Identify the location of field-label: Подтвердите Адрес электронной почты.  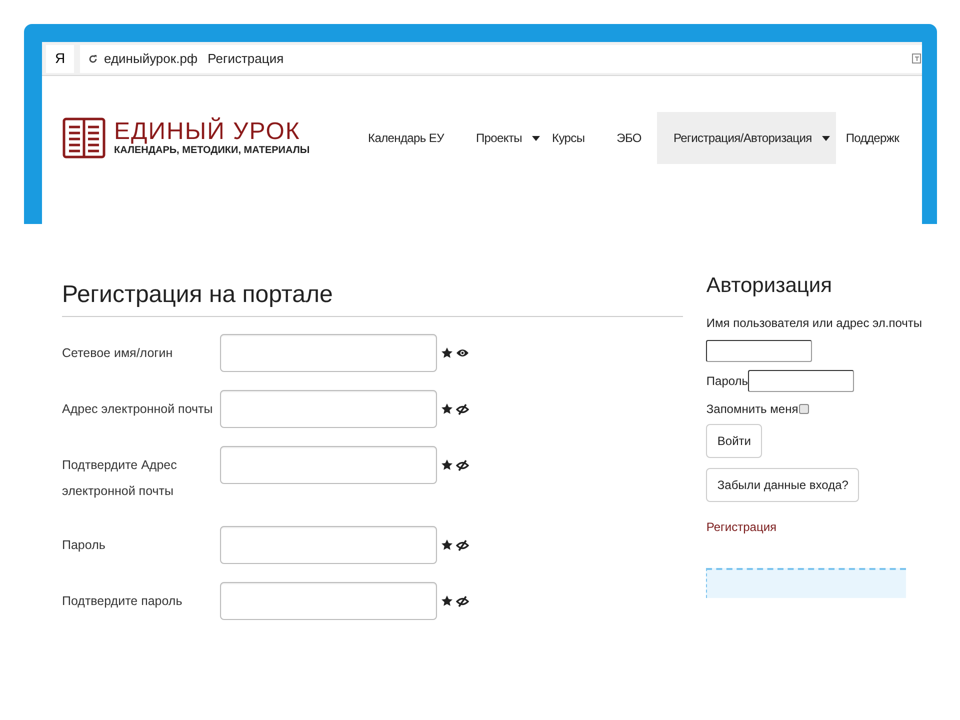
(120, 478).